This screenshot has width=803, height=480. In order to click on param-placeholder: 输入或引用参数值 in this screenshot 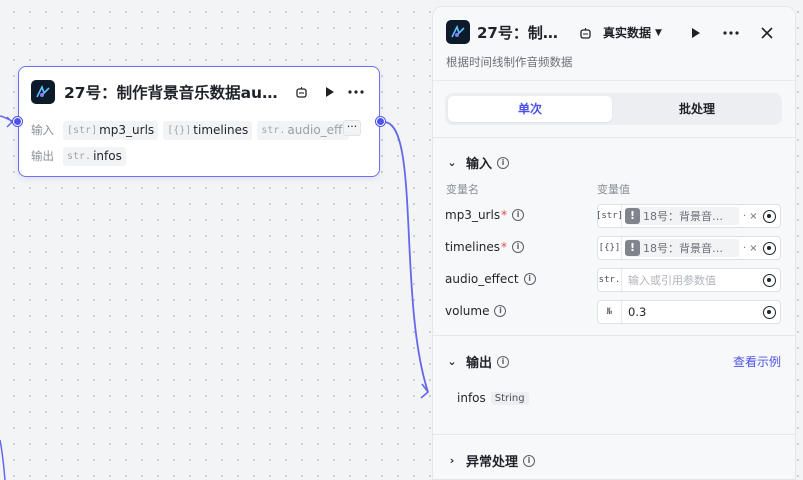, I will do `click(672, 280)`.